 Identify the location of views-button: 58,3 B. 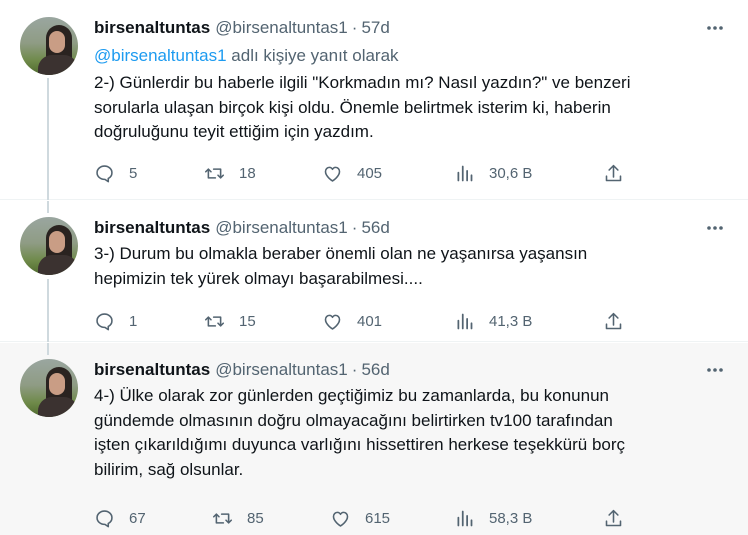
(493, 518).